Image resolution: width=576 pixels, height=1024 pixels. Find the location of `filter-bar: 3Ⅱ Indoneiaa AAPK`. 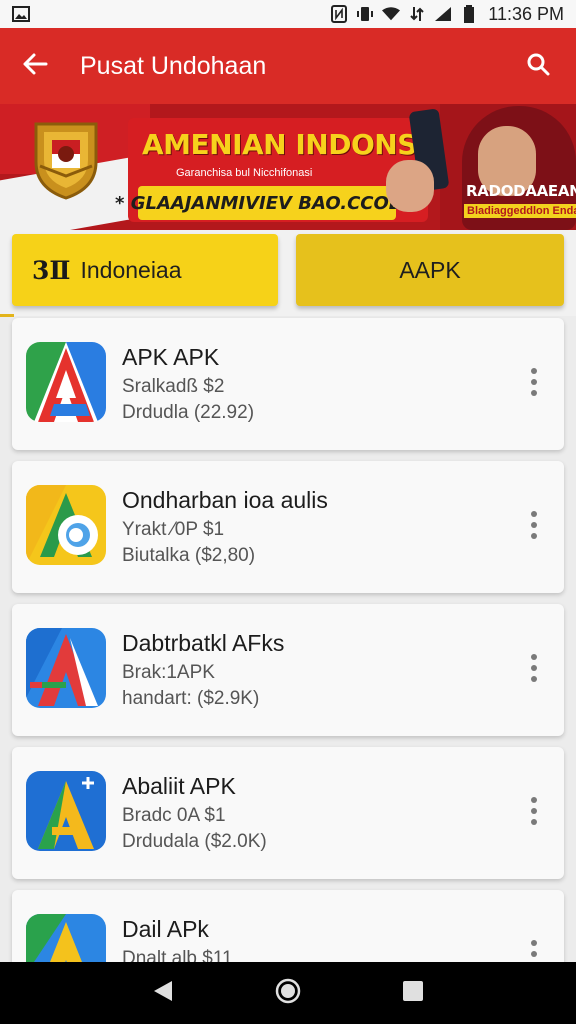

filter-bar: 3Ⅱ Indoneiaa AAPK is located at coordinates (288, 273).